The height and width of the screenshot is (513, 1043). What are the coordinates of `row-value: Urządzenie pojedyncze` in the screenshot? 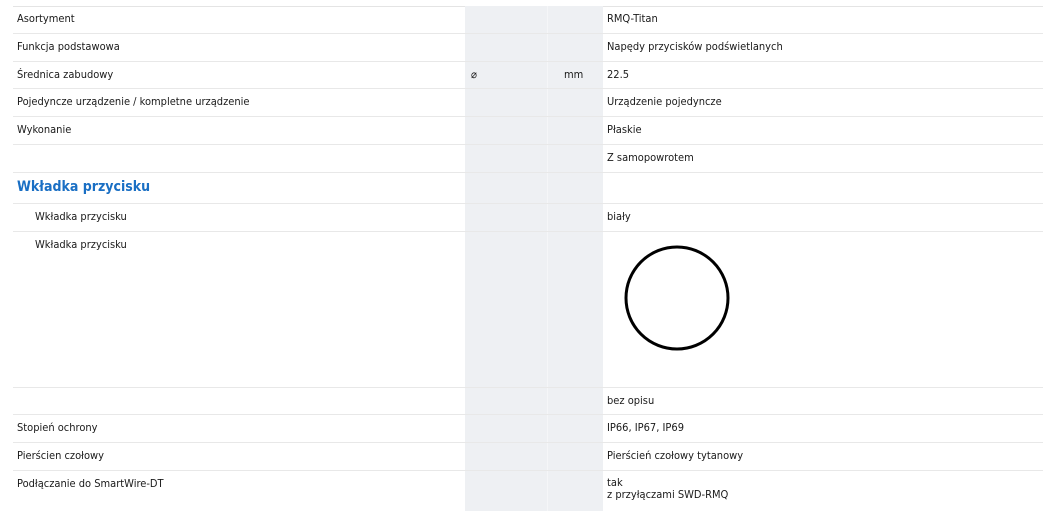 It's located at (664, 101).